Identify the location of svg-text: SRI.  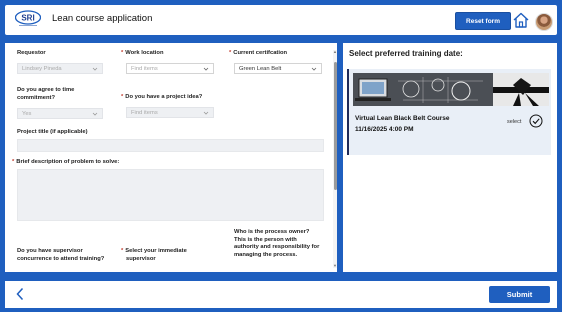
(27, 17).